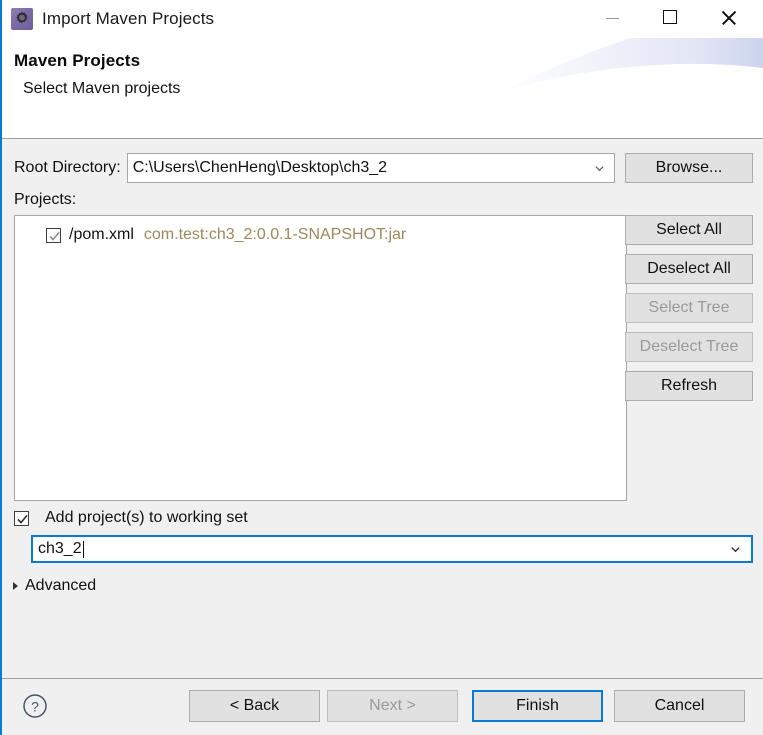 The height and width of the screenshot is (735, 763). What do you see at coordinates (102, 88) in the screenshot?
I see `page-description: Select Maven projects` at bounding box center [102, 88].